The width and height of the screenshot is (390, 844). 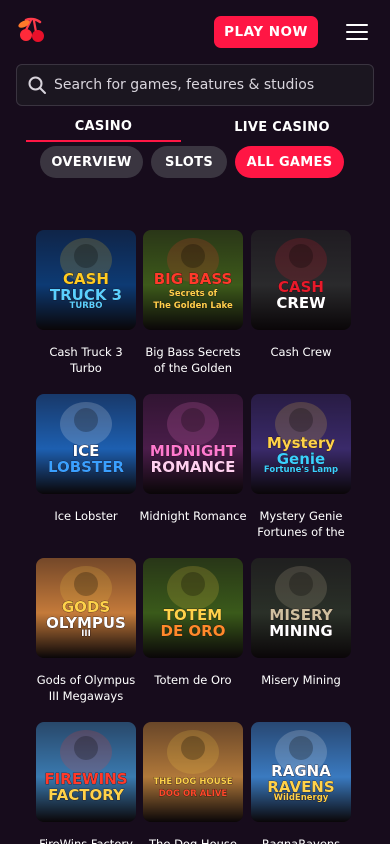 I want to click on game-title: Totem de Oro, so click(x=193, y=688).